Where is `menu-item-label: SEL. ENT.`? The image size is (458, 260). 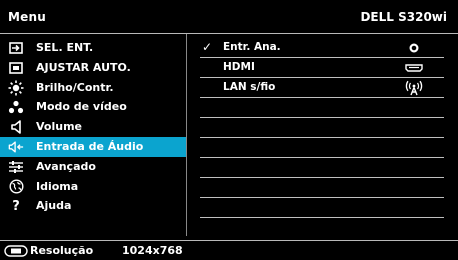
menu-item-label: SEL. ENT. is located at coordinates (65, 47).